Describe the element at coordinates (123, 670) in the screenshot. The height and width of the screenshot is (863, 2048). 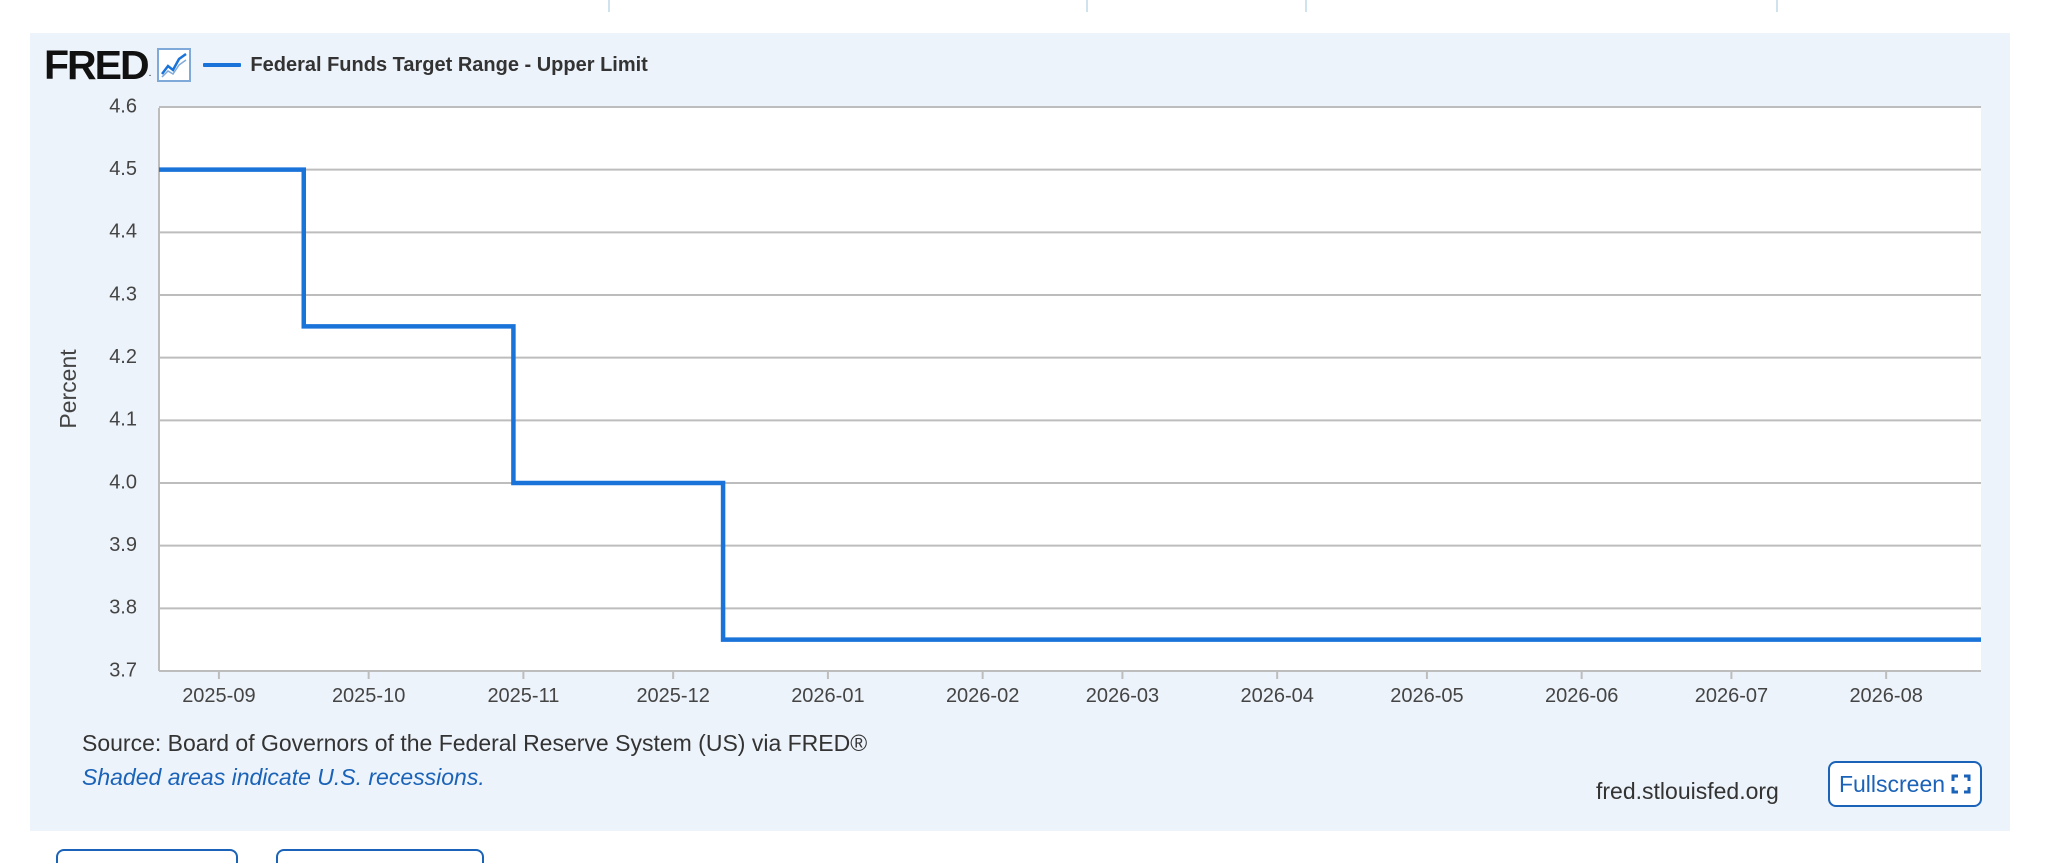
I see `y-tick-label: 3.7` at that location.